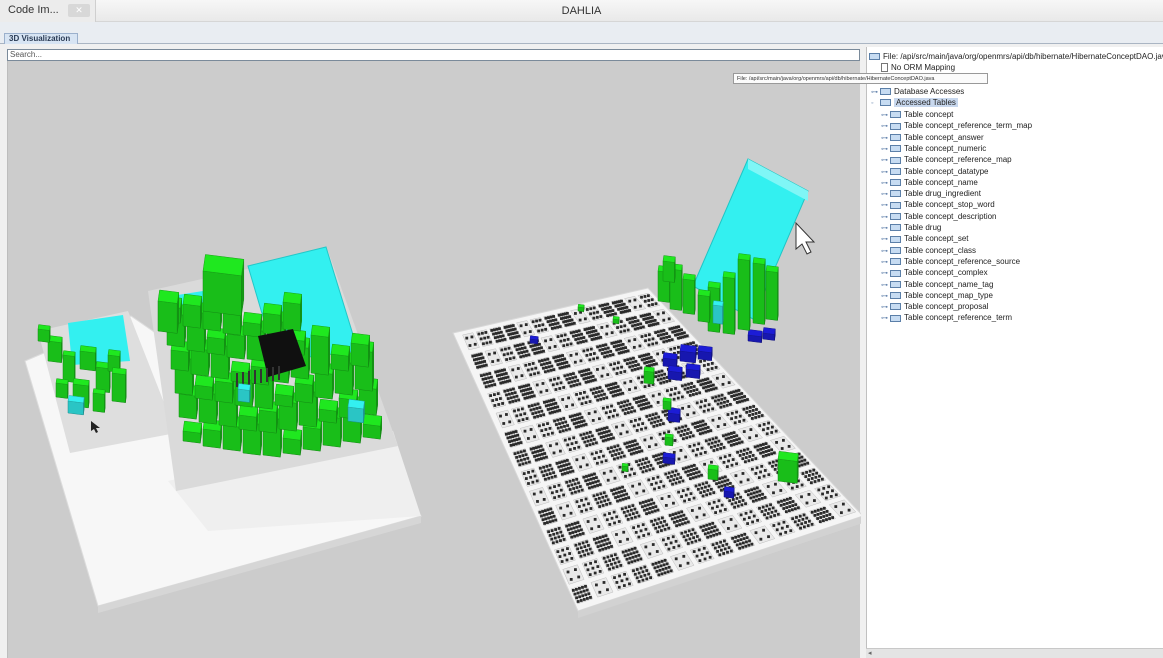 This screenshot has width=1163, height=658. I want to click on tree-item-table: ⊶ Table concept_name_tag, so click(937, 284).